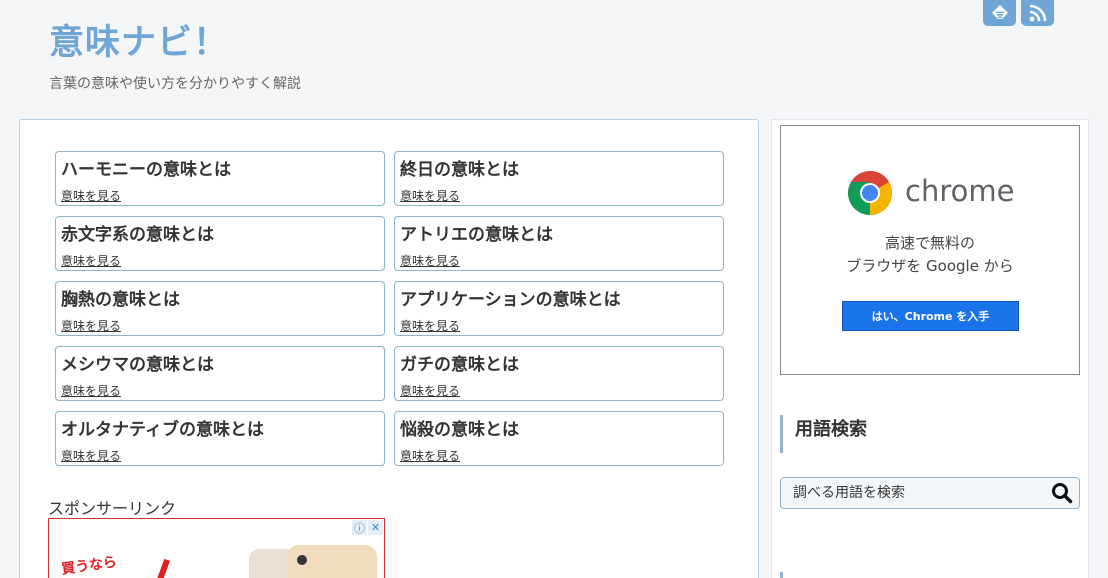 The height and width of the screenshot is (578, 1108). Describe the element at coordinates (112, 508) in the screenshot. I see `sponsor-label: スポンサーリンク` at that location.